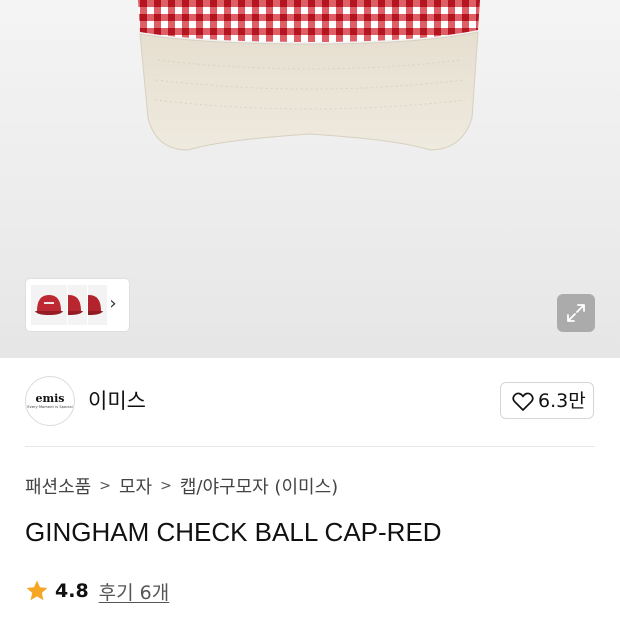  What do you see at coordinates (72, 591) in the screenshot?
I see `rating-value: 4.8` at bounding box center [72, 591].